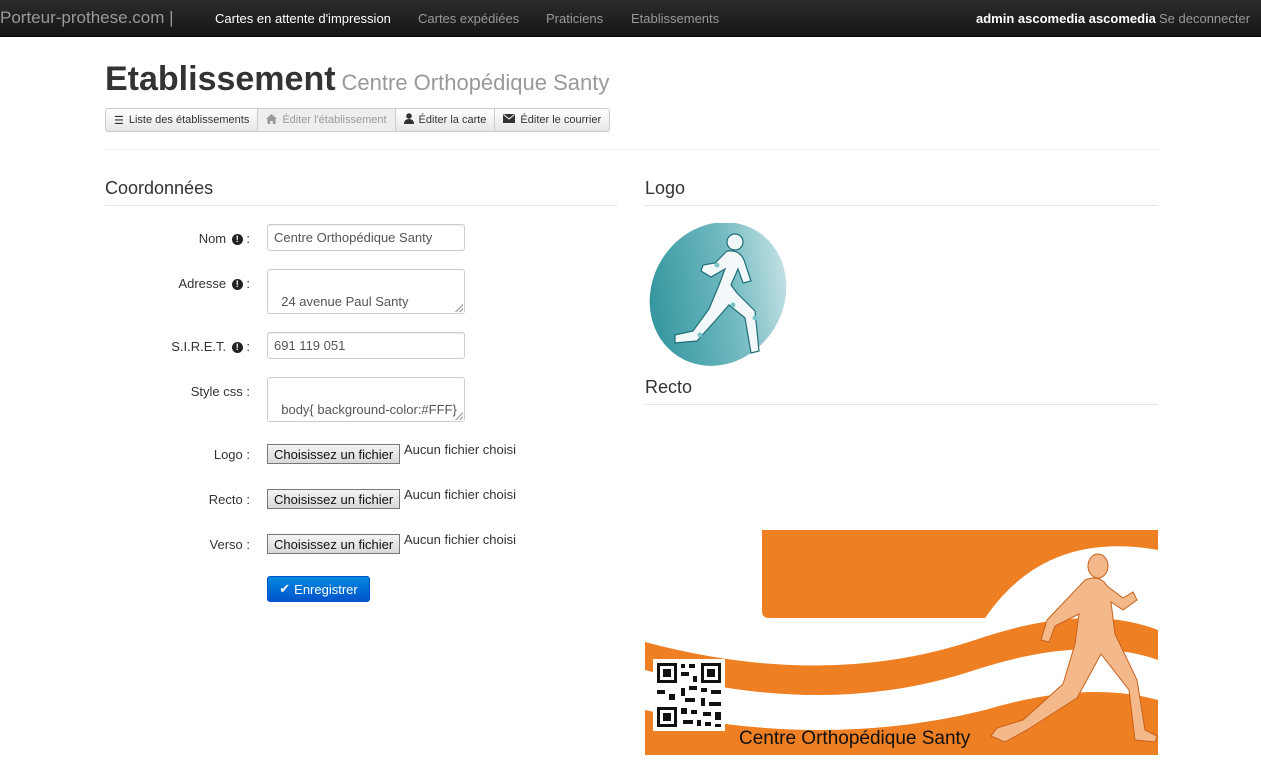 This screenshot has height=761, width=1261. Describe the element at coordinates (468, 18) in the screenshot. I see `nav-cartes-expediees: Cartes expédiées` at that location.